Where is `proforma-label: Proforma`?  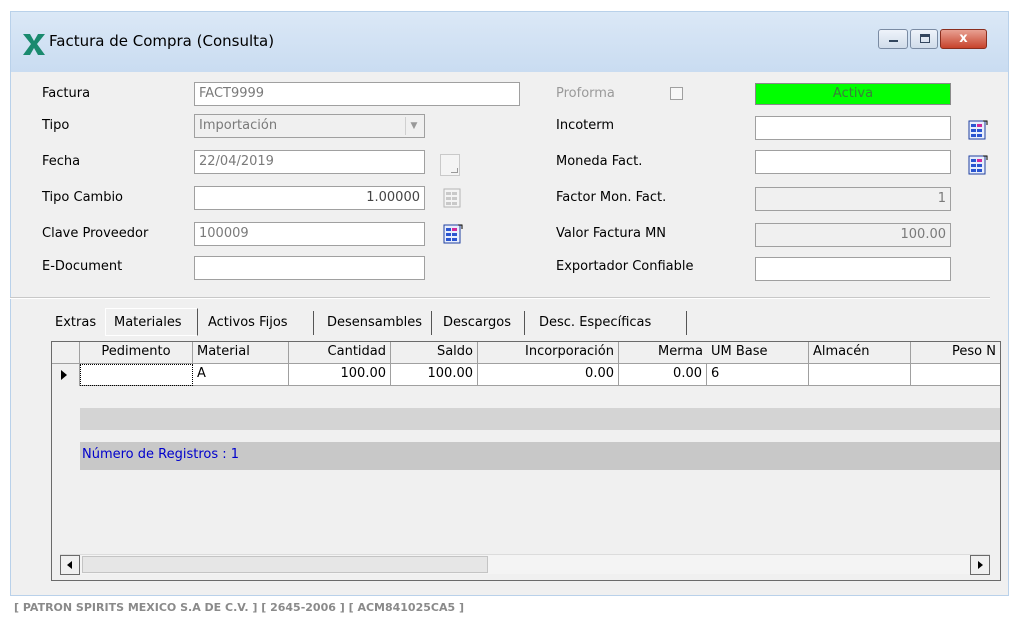
proforma-label: Proforma is located at coordinates (585, 93).